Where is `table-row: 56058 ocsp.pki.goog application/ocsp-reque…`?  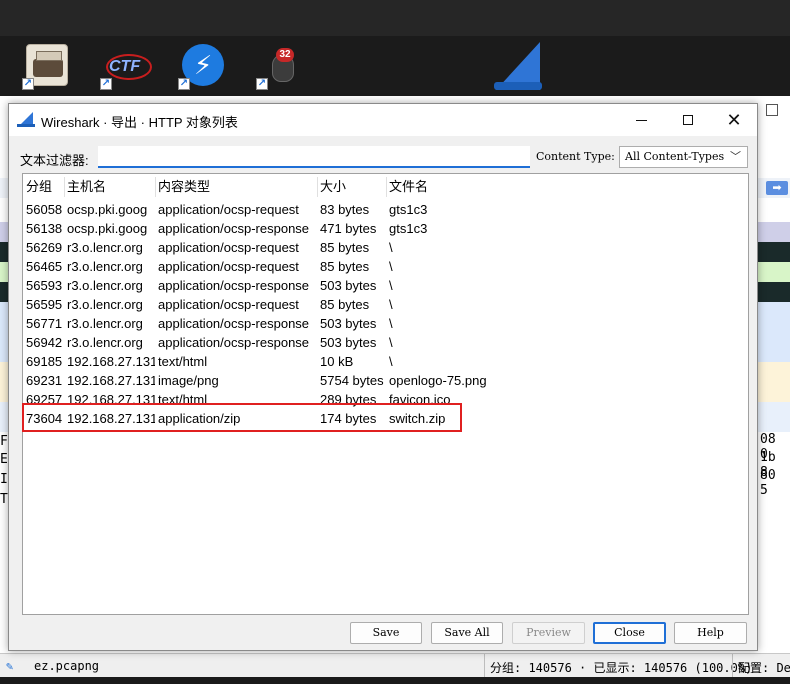 table-row: 56058 ocsp.pki.goog application/ocsp-reque… is located at coordinates (385, 209).